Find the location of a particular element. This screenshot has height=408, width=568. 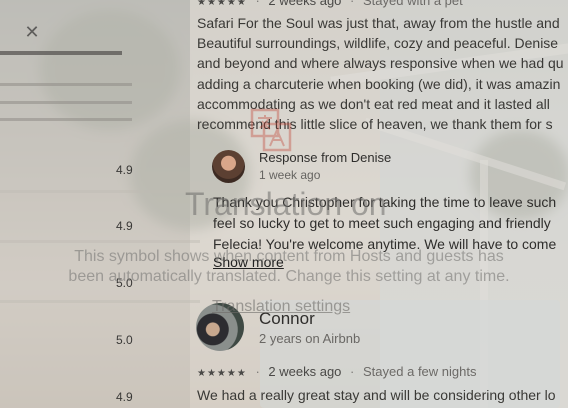

host-avatar is located at coordinates (228, 166).